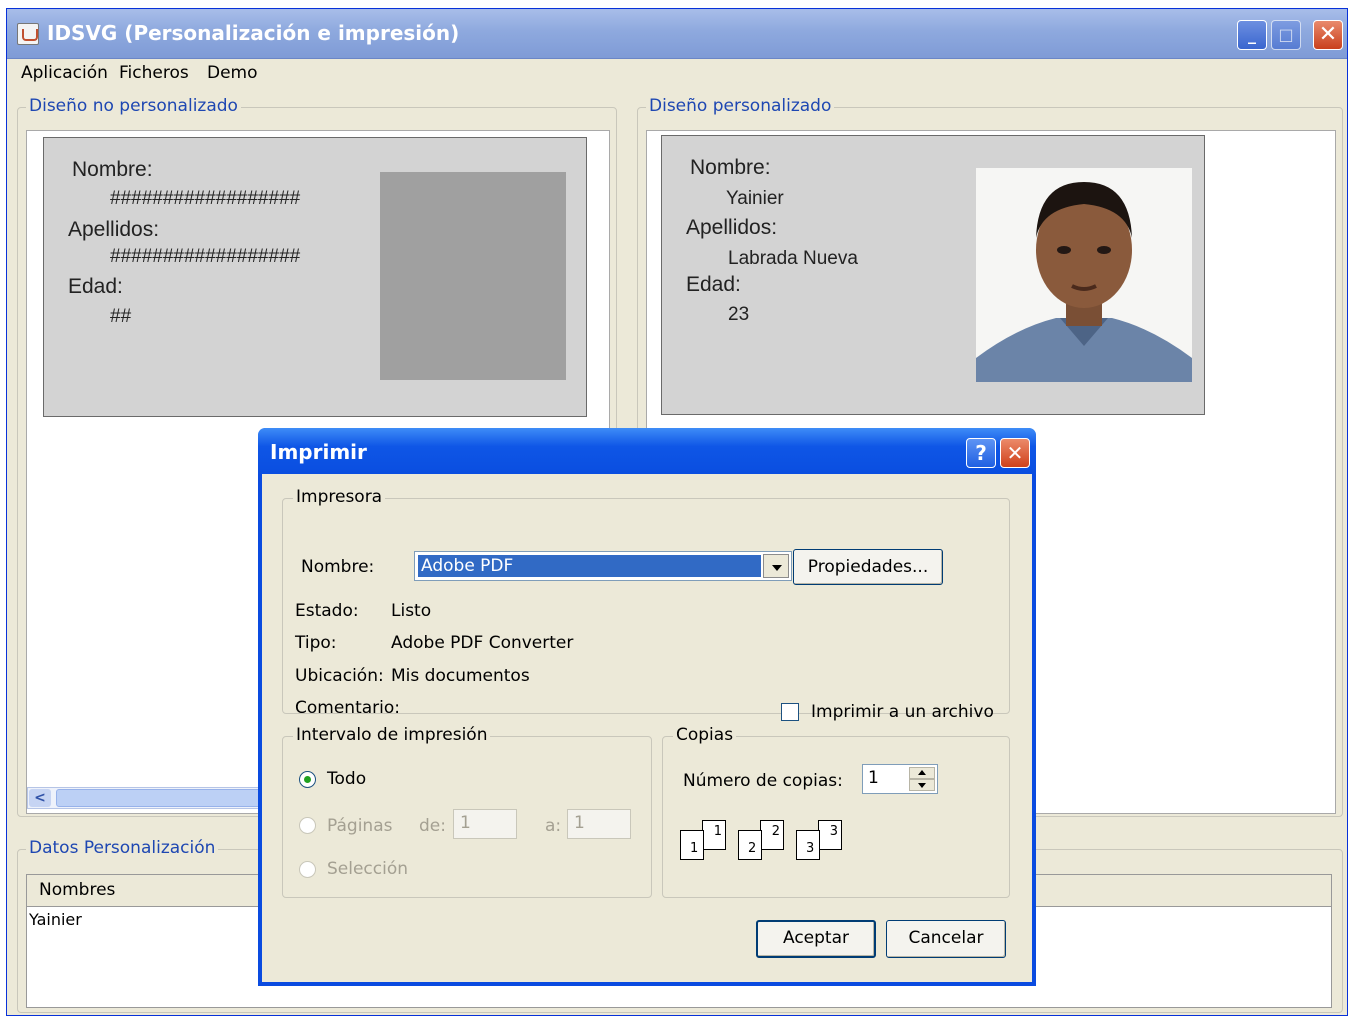 Image resolution: width=1354 pixels, height=1016 pixels. Describe the element at coordinates (28, 34) in the screenshot. I see `java-app-icon` at that location.